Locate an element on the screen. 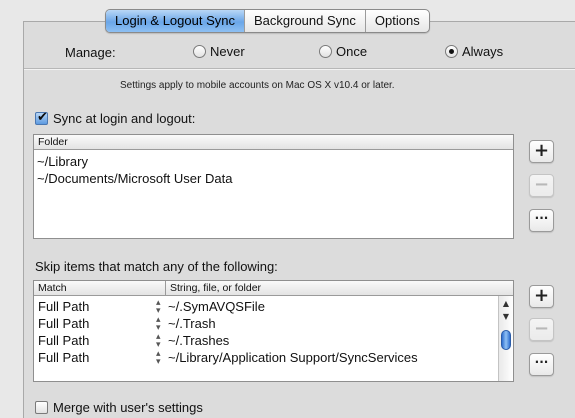  add-folder-button: + is located at coordinates (541, 151).